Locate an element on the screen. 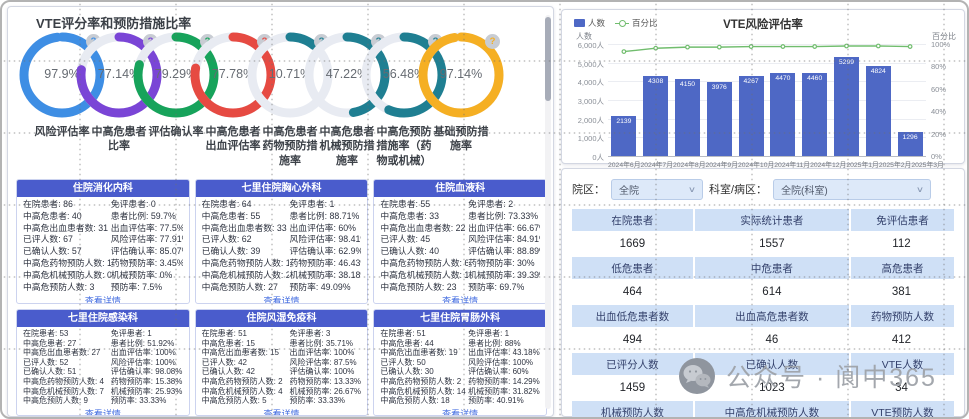 The height and width of the screenshot is (419, 969). stat-row: 已评人数: 42 风险评估率: 87.5% is located at coordinates (282, 363).